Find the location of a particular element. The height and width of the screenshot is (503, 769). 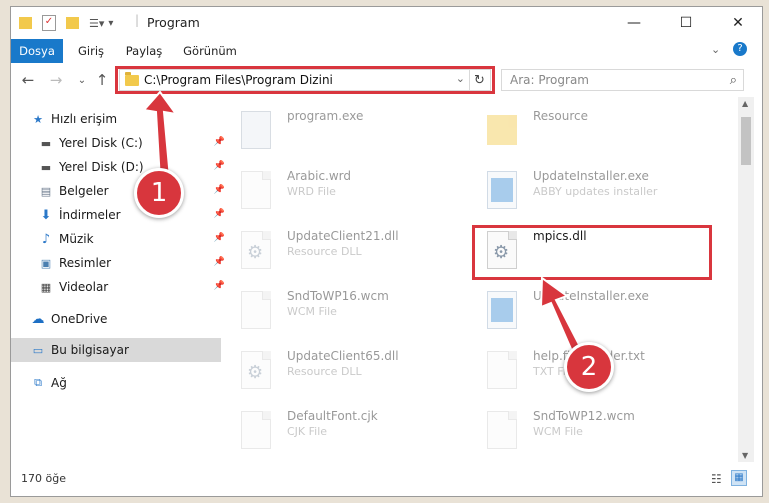

arrow-to-address-bar is located at coordinates (160, 136).